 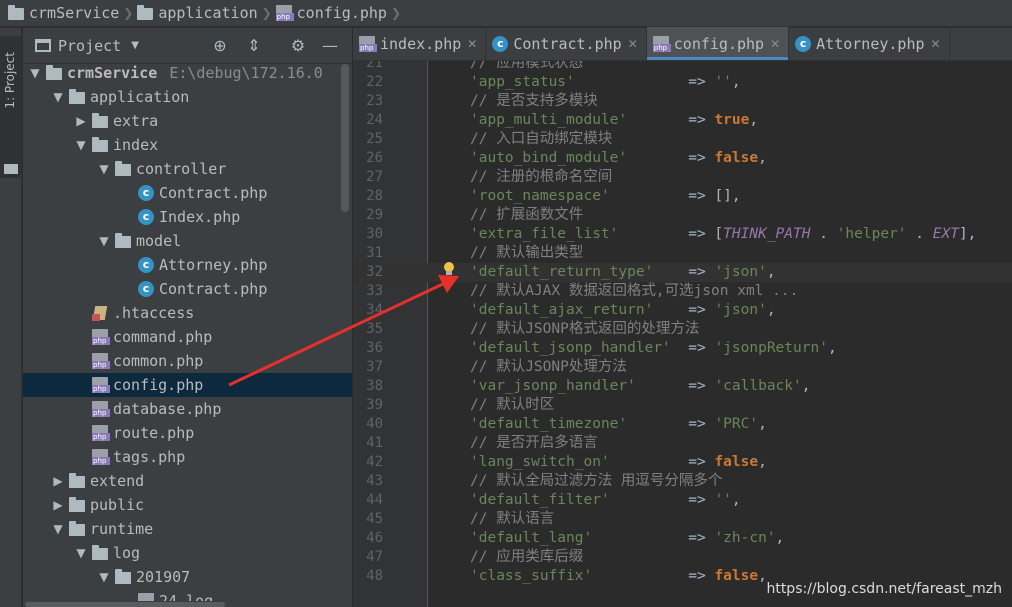 I want to click on tree-item: command.php, so click(x=187, y=337).